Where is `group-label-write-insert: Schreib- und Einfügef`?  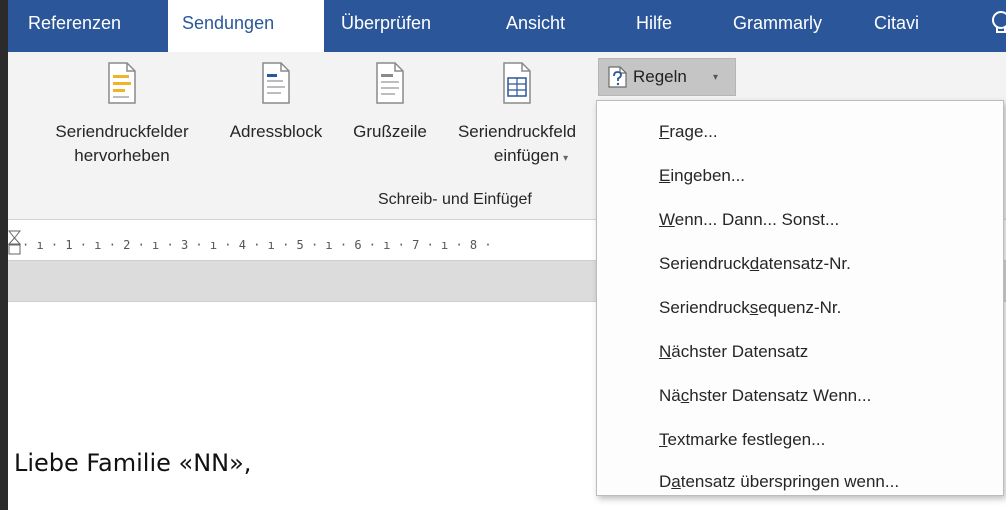
group-label-write-insert: Schreib- und Einfügef is located at coordinates (455, 199).